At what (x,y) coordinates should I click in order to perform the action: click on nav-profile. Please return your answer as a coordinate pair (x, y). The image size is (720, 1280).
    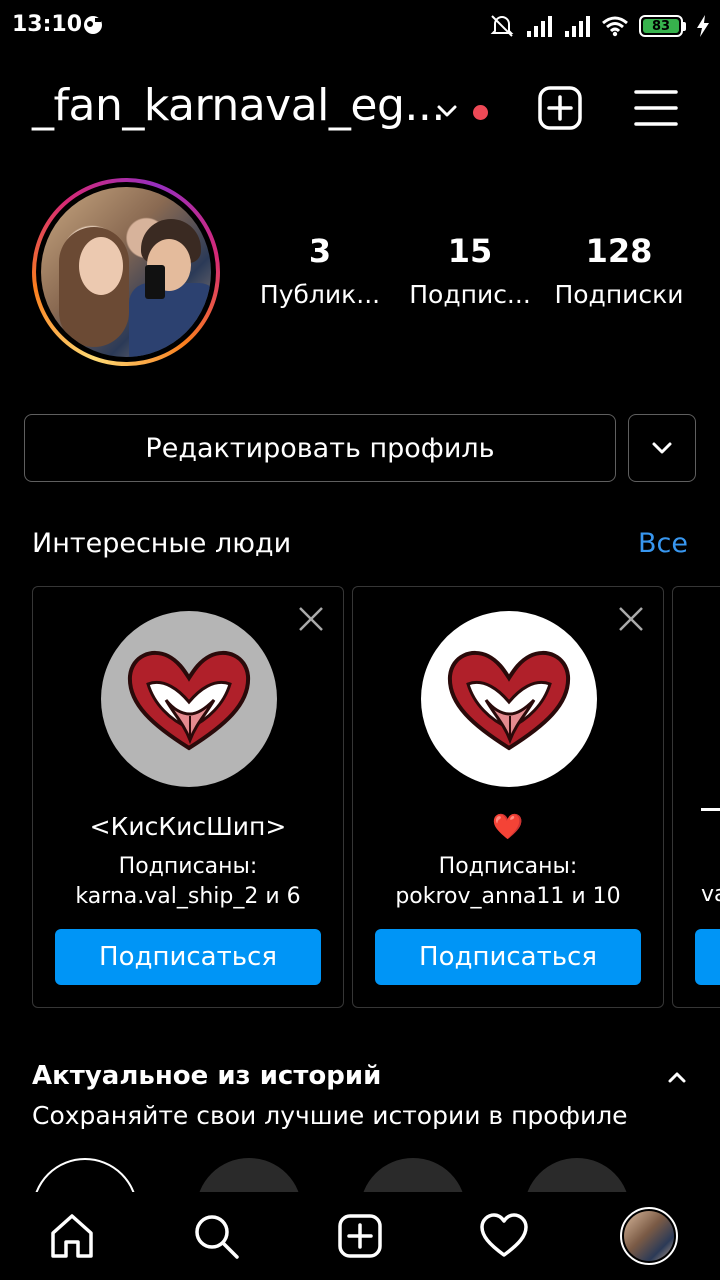
    Looking at the image, I should click on (649, 1236).